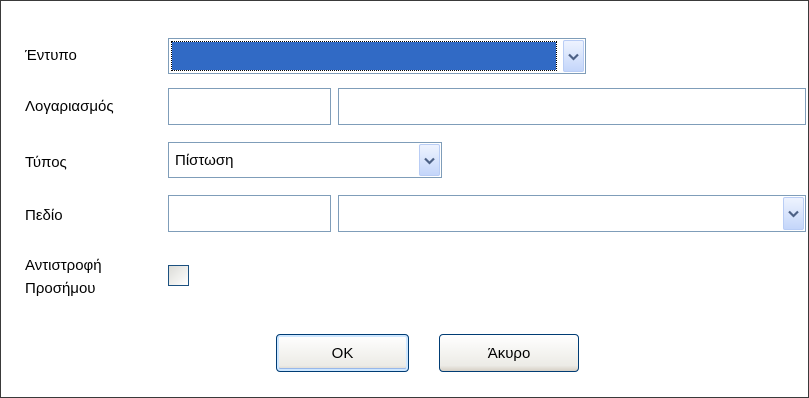 The image size is (809, 398). What do you see at coordinates (305, 160) in the screenshot?
I see `type-select: Πίστωση` at bounding box center [305, 160].